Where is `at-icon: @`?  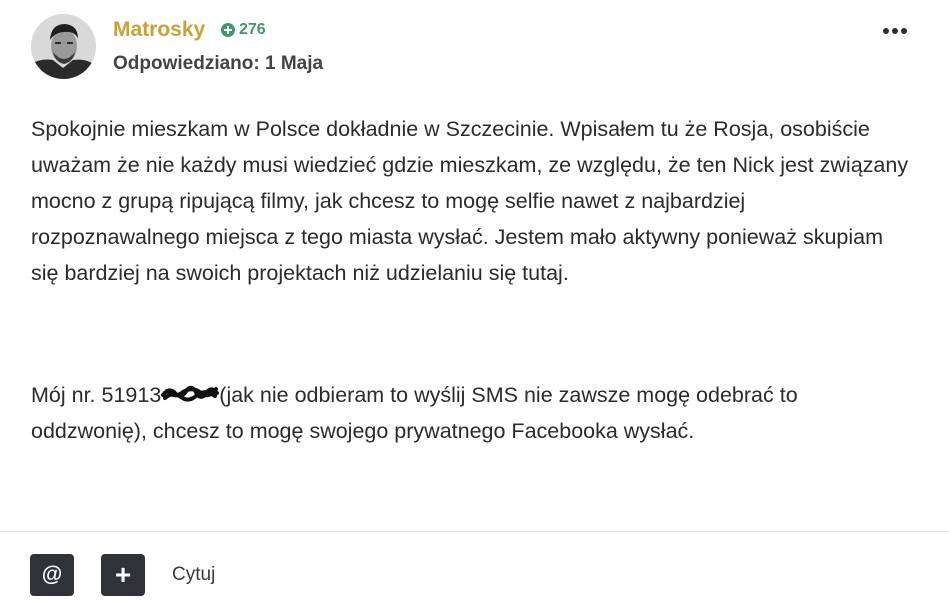 at-icon: @ is located at coordinates (52, 574).